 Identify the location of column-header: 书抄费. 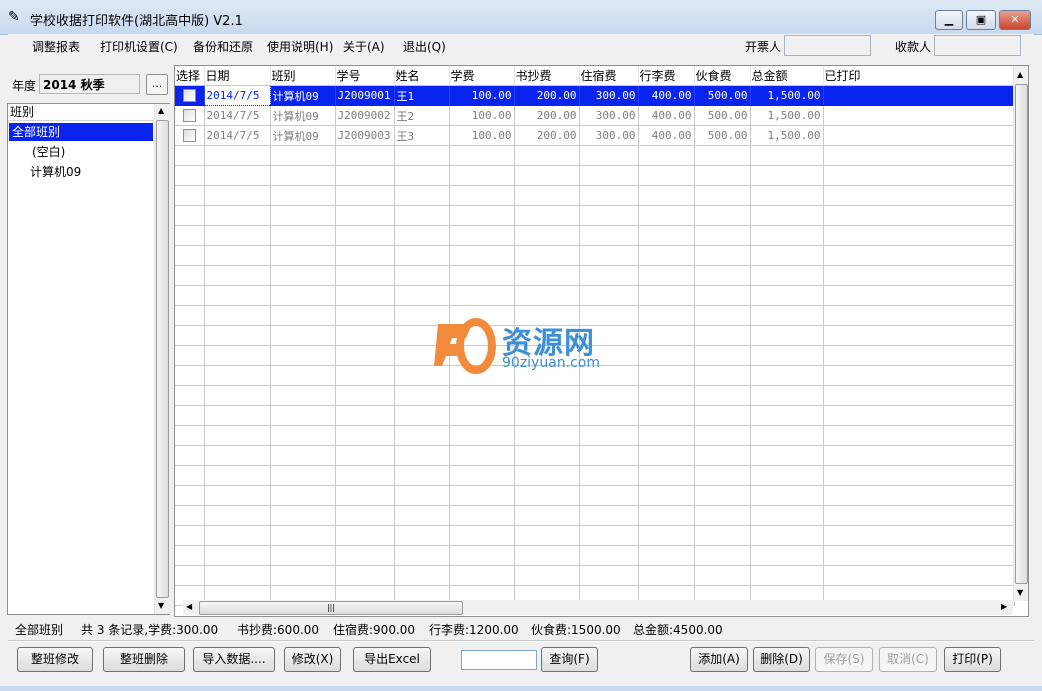
(547, 76).